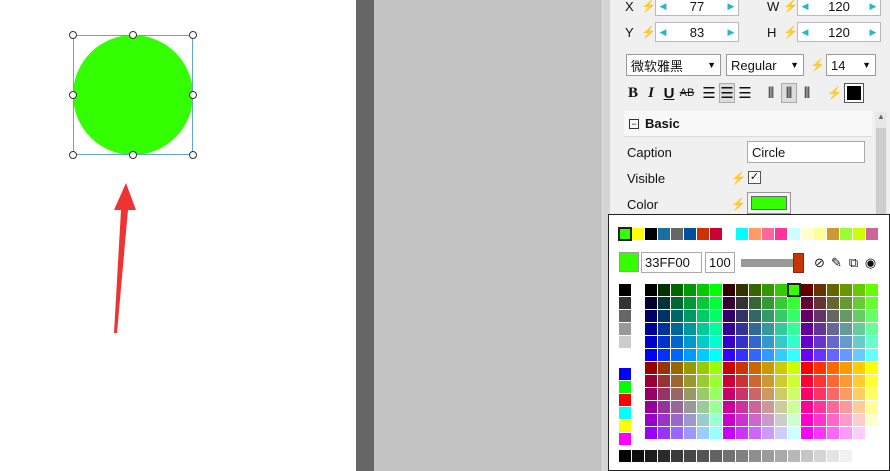 The image size is (890, 471). Describe the element at coordinates (771, 93) in the screenshot. I see `valign-top-icon: ⫴` at that location.